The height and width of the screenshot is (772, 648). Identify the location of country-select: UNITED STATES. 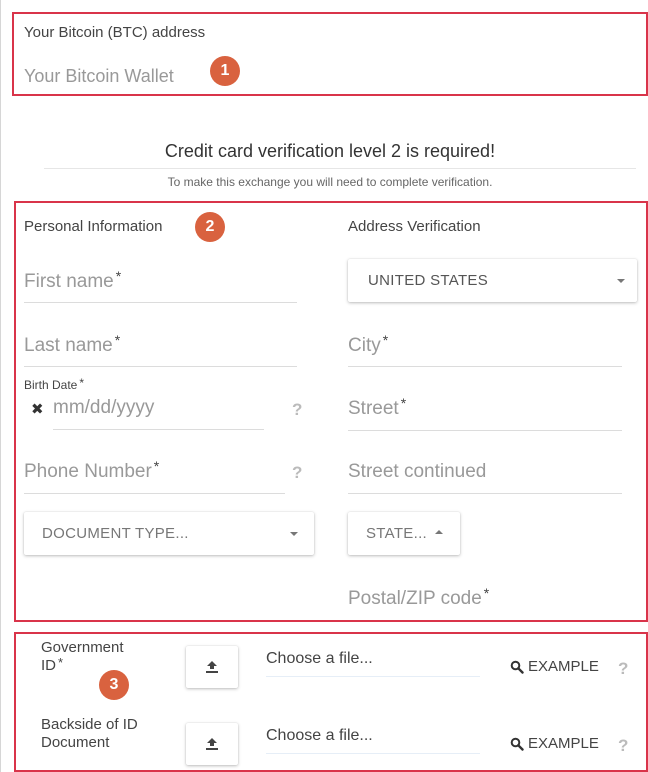
(492, 280).